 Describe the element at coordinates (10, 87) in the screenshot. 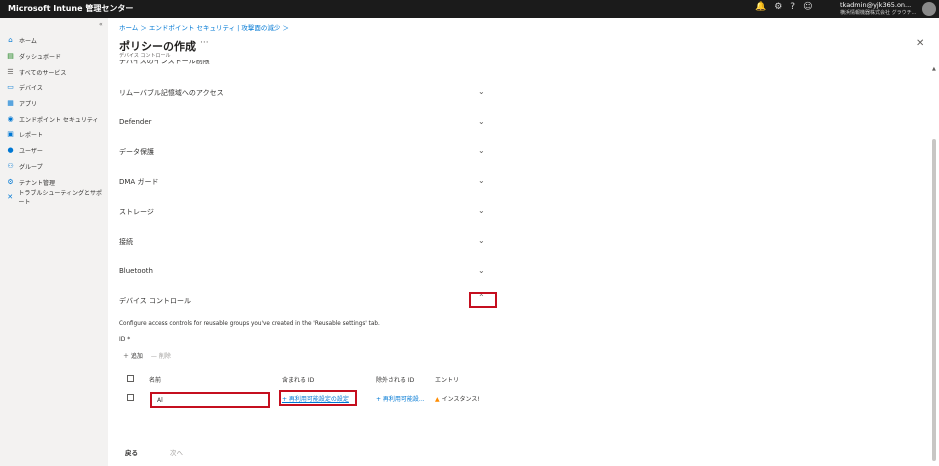

I see `devices-icon: ▭` at that location.